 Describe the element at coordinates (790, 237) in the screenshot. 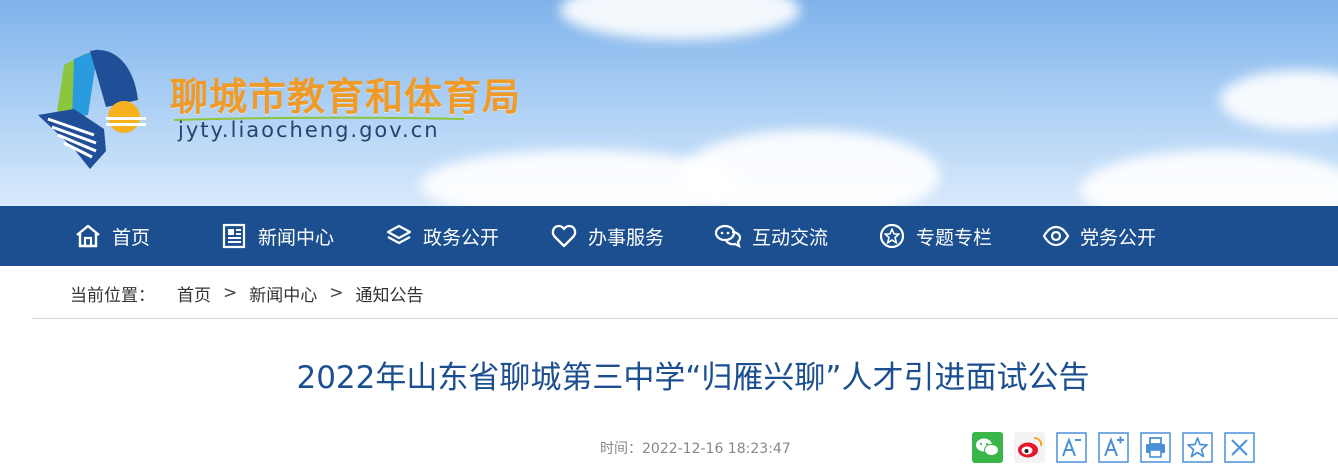

I see `nav-item-label: 互动交流` at that location.